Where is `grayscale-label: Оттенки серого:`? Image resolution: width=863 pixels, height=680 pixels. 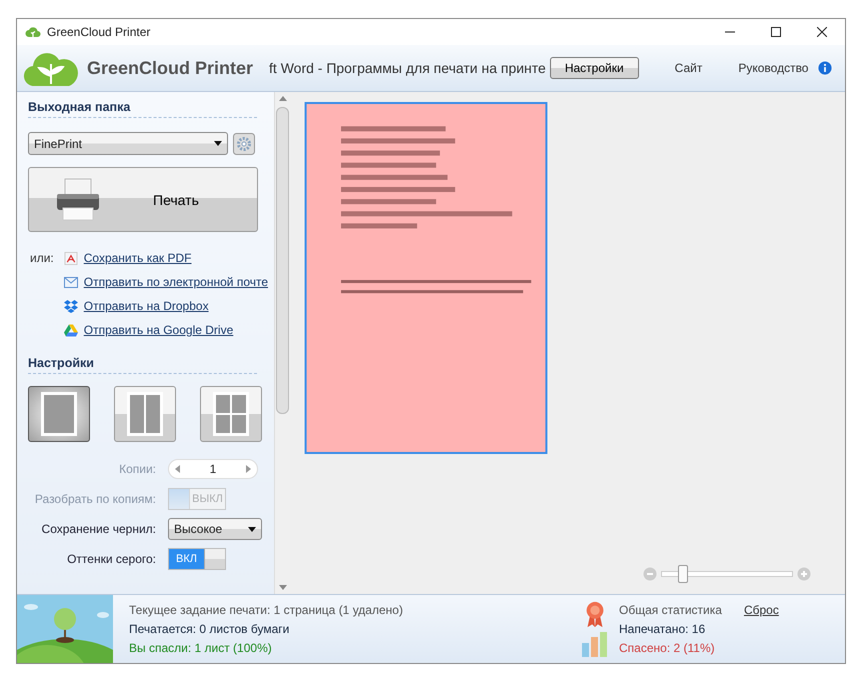
grayscale-label: Оттенки серого: is located at coordinates (111, 559).